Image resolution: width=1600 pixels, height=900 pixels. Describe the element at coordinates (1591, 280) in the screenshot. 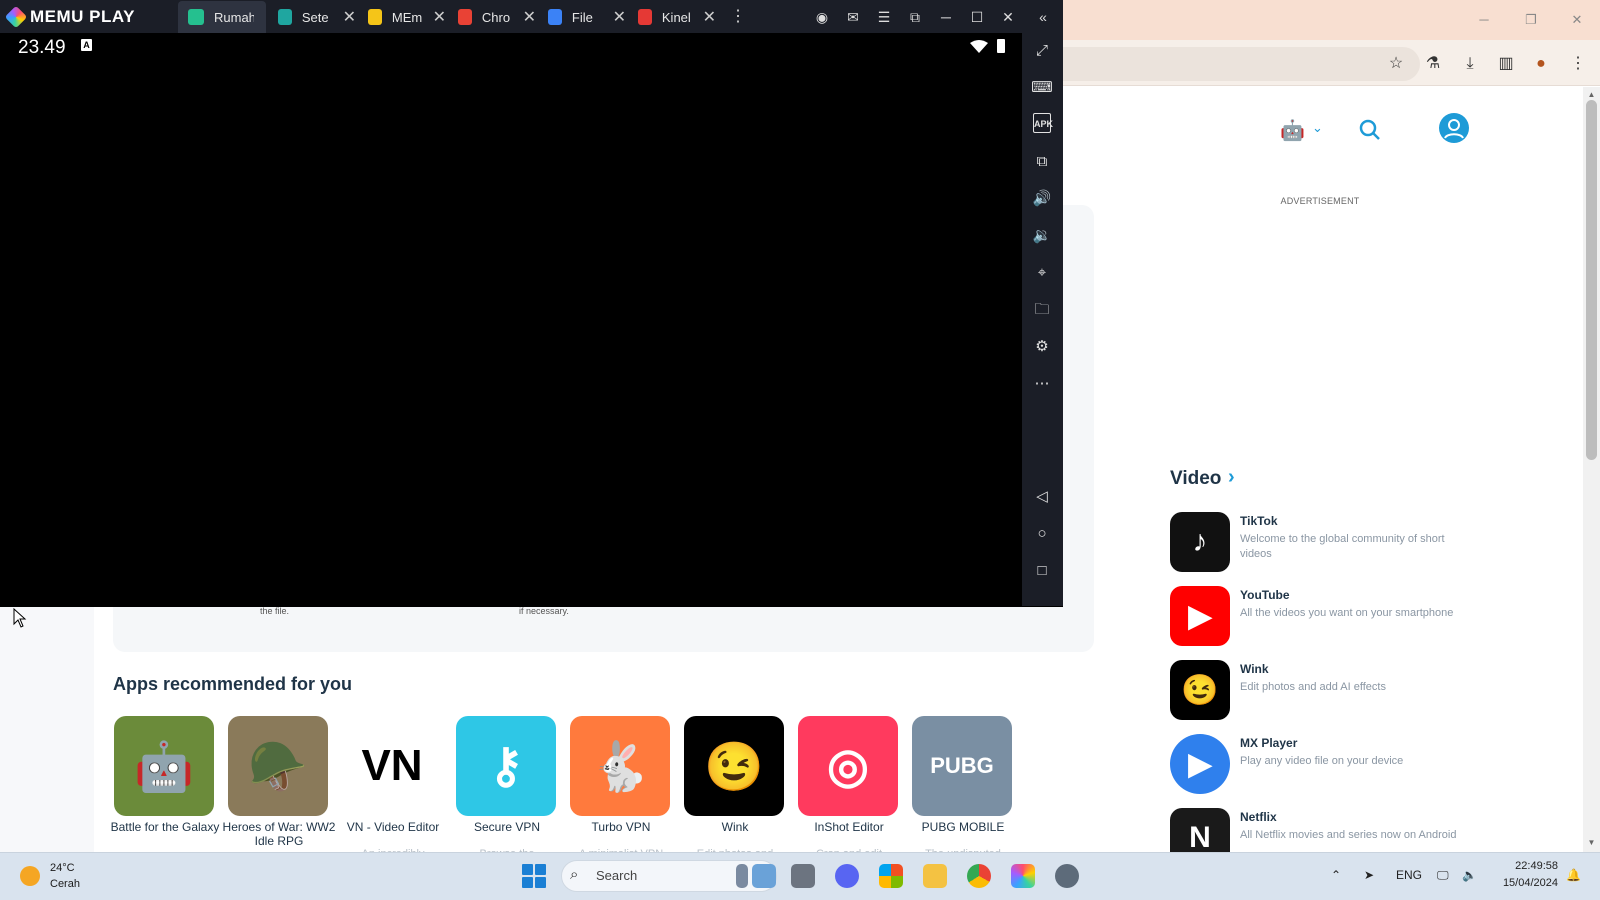

I see `scrollbar-thumb` at that location.